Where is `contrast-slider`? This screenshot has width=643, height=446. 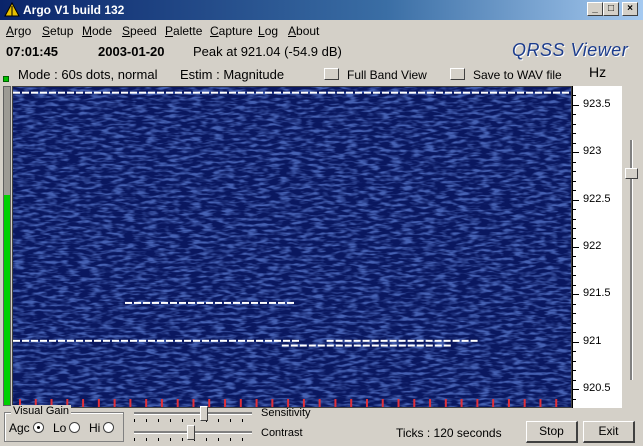
contrast-slider is located at coordinates (193, 433).